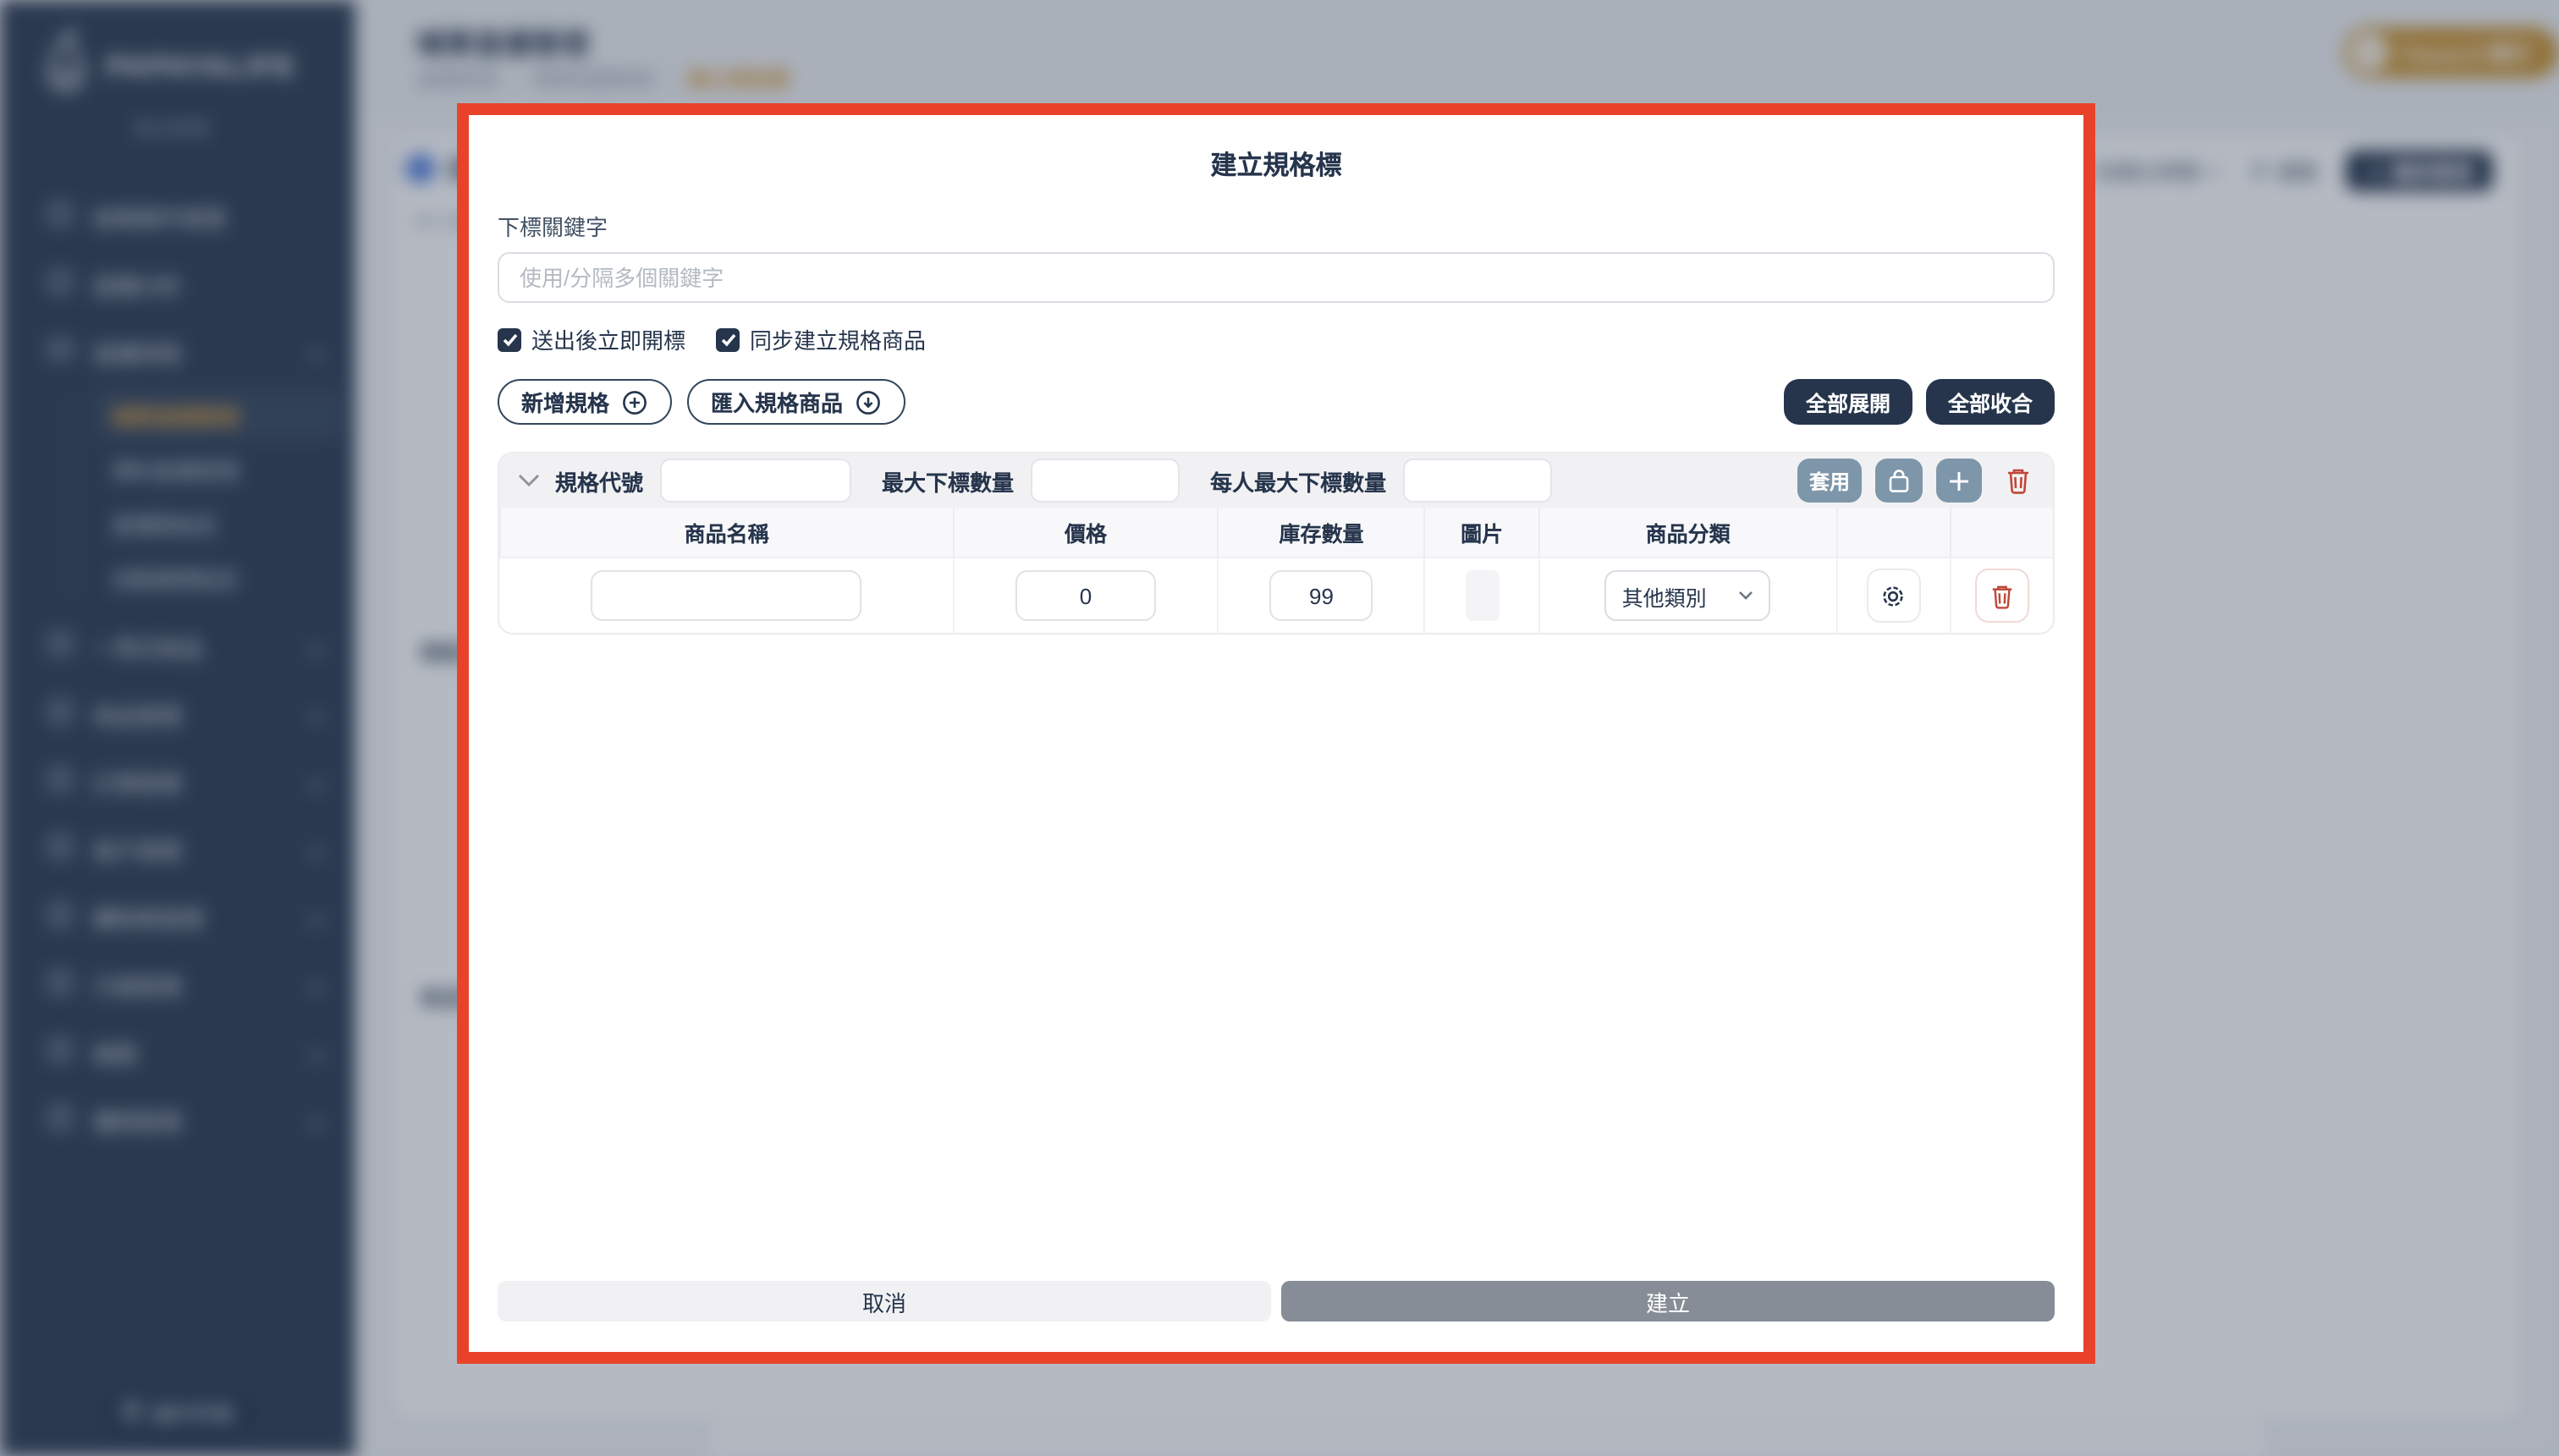 The height and width of the screenshot is (1456, 2559). What do you see at coordinates (585, 402) in the screenshot?
I see `add-spec-button: 新增規格` at bounding box center [585, 402].